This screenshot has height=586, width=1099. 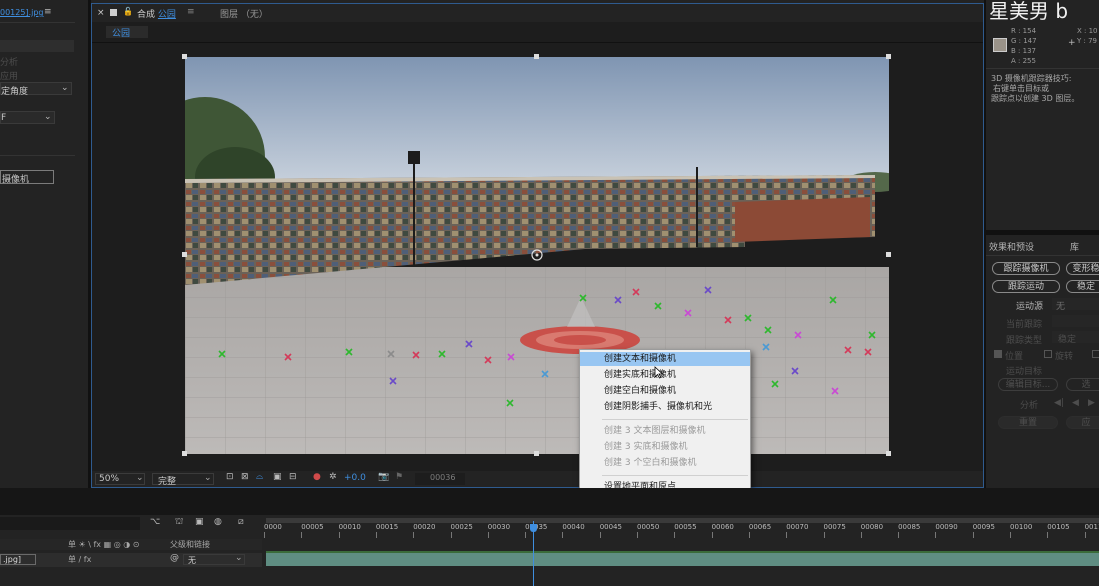 I want to click on info-red: R : 154, so click(x=1024, y=31).